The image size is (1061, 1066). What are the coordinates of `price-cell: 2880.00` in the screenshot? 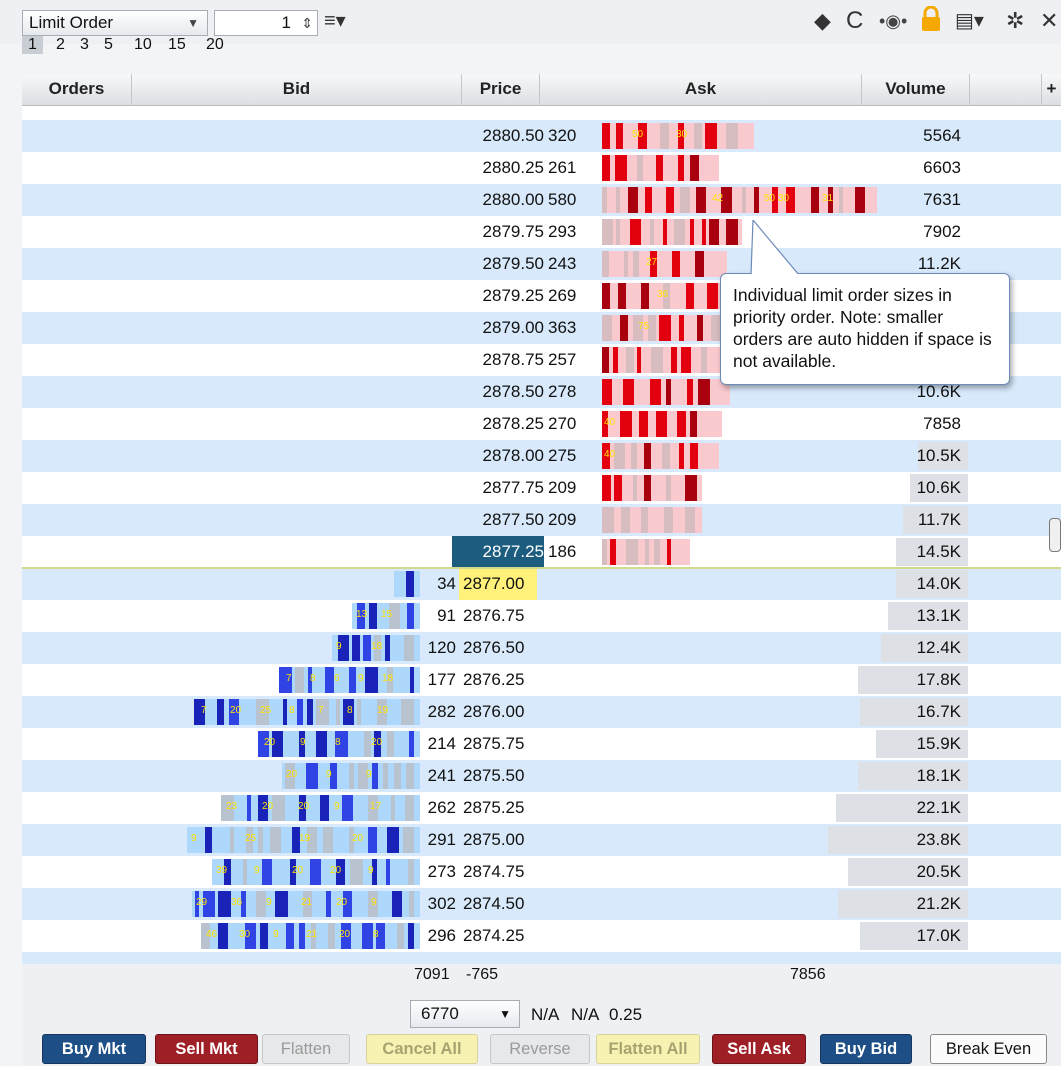 It's located at (498, 200).